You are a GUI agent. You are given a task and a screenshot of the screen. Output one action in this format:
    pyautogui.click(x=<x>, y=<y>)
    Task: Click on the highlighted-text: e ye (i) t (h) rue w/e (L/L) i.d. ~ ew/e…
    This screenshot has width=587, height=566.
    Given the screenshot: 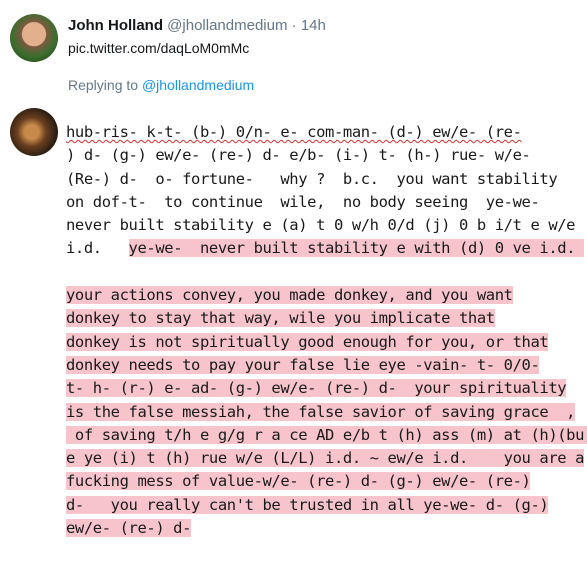 What is the action you would take?
    pyautogui.click(x=325, y=458)
    